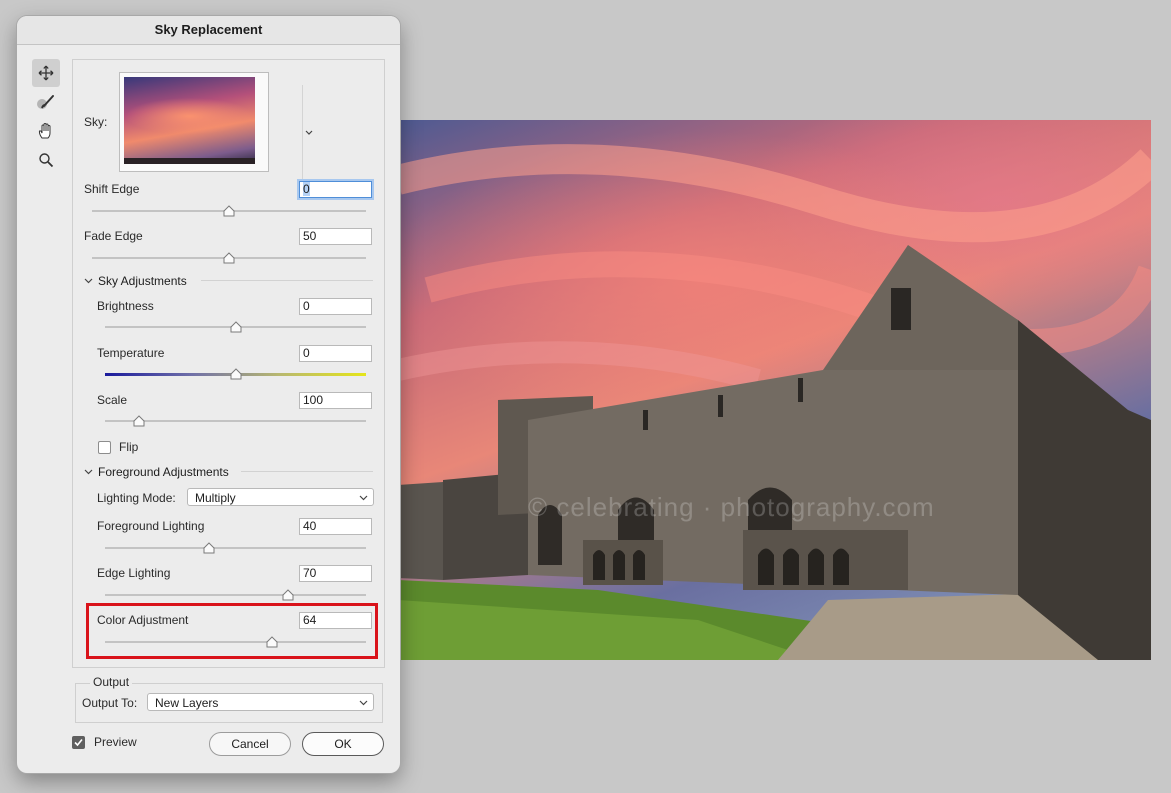 The image size is (1171, 793). Describe the element at coordinates (343, 744) in the screenshot. I see `ok-button: OK` at that location.